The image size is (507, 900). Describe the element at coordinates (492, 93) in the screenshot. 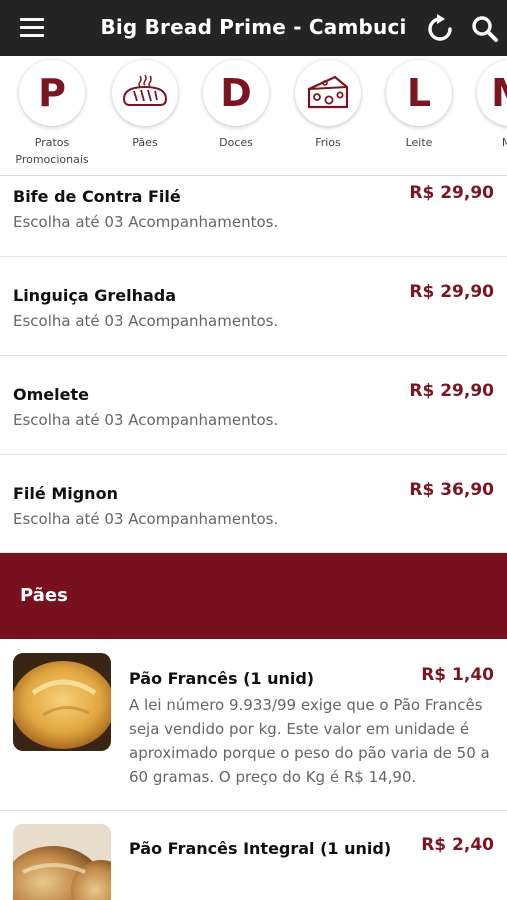

I see `category-icon-m: M` at that location.